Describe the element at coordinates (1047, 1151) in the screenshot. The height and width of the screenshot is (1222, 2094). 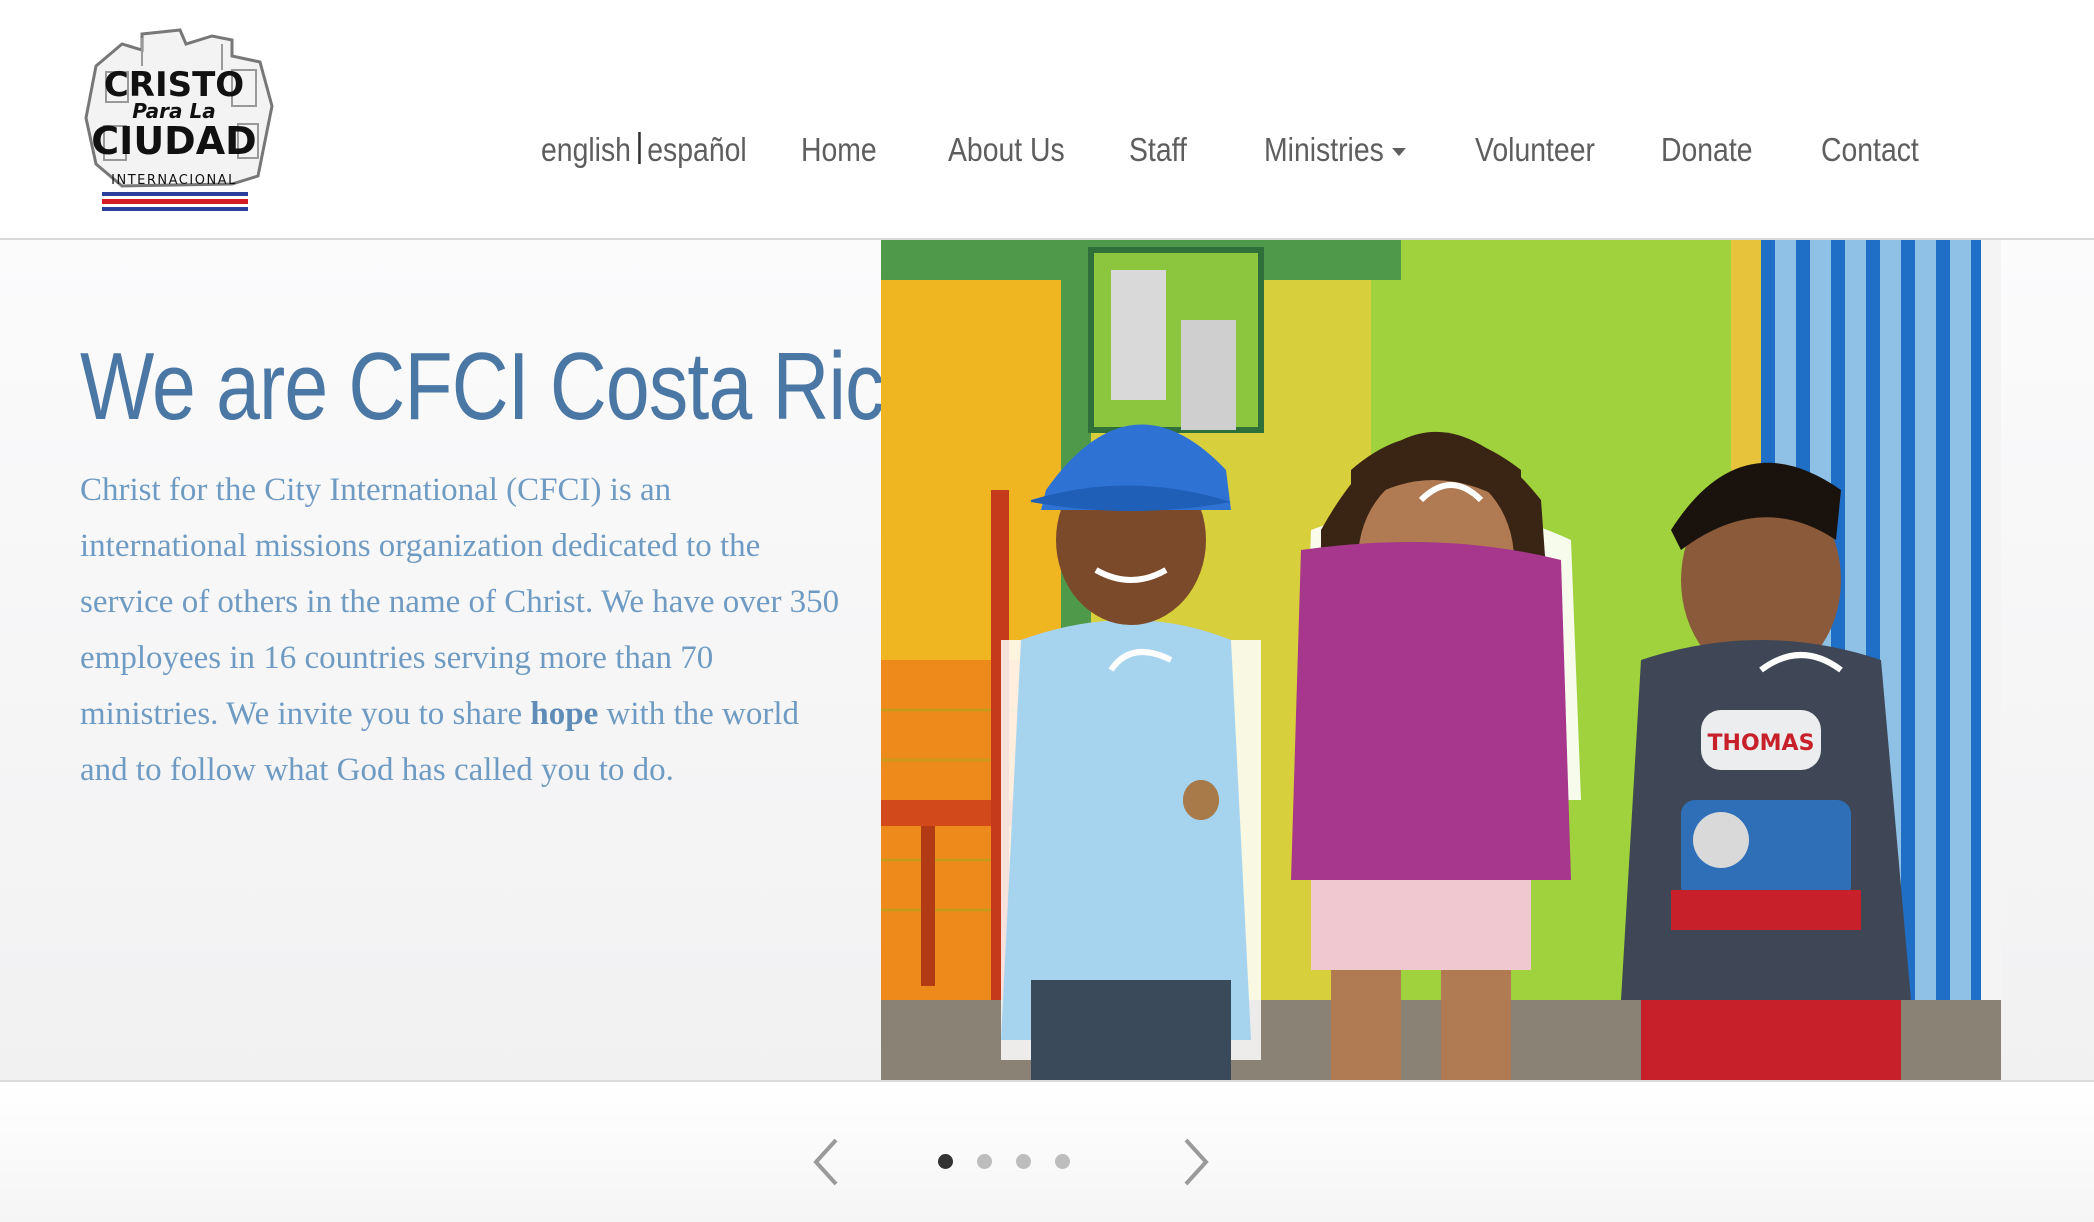
I see `carousel-controls` at that location.